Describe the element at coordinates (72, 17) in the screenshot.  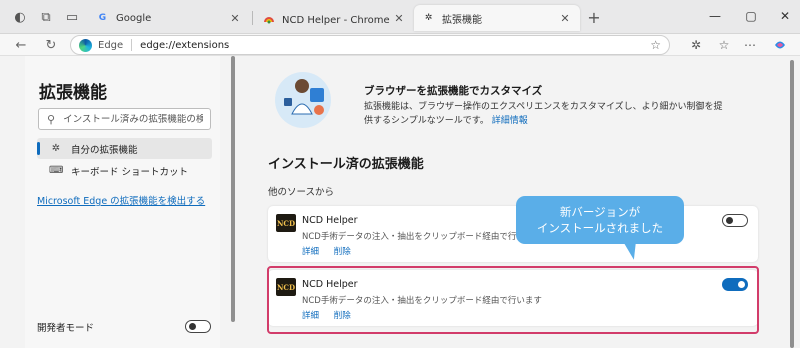
I see `tab-actions-icon: ▭` at that location.